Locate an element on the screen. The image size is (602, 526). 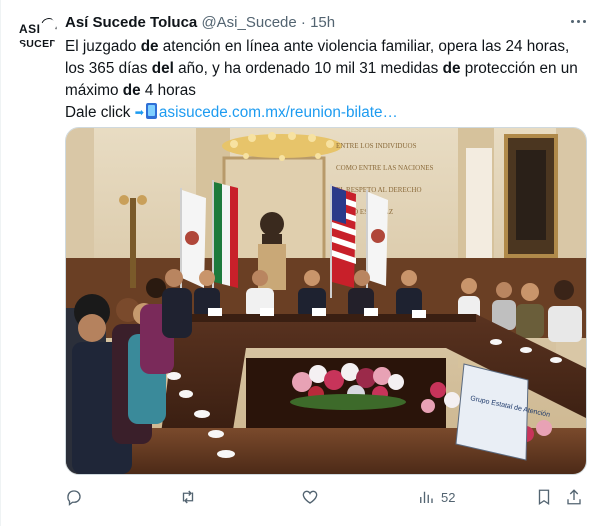
tweet-text-bold: del is located at coordinates (162, 68).